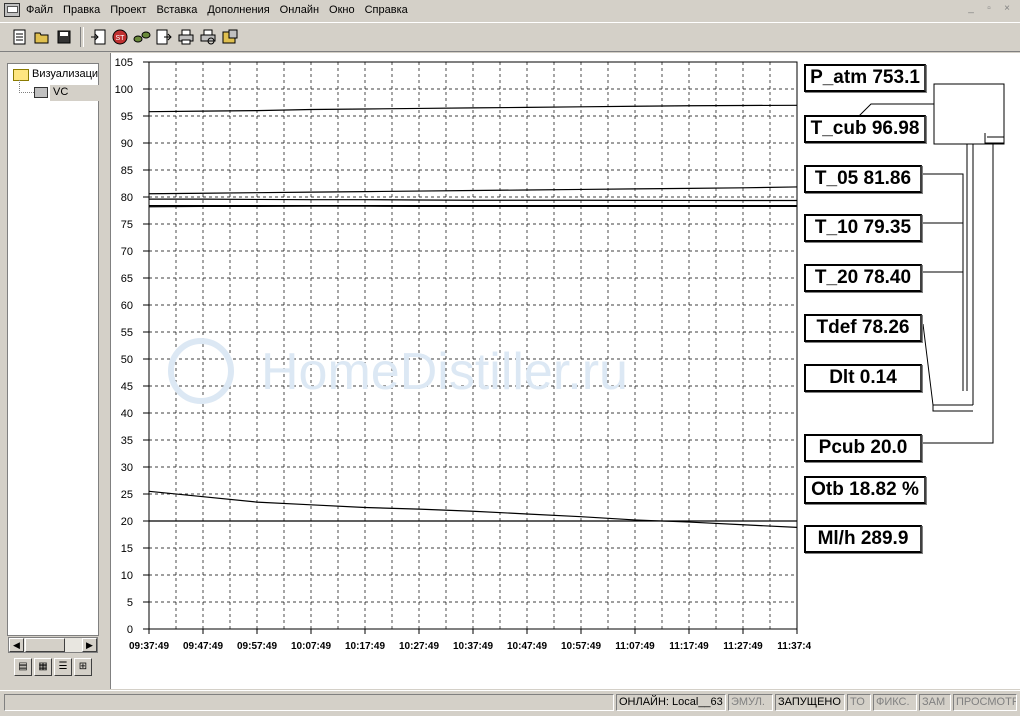 Image resolution: width=1020 pixels, height=716 pixels. Describe the element at coordinates (16, 645) in the screenshot. I see `scroll-left-icon: ◀` at that location.